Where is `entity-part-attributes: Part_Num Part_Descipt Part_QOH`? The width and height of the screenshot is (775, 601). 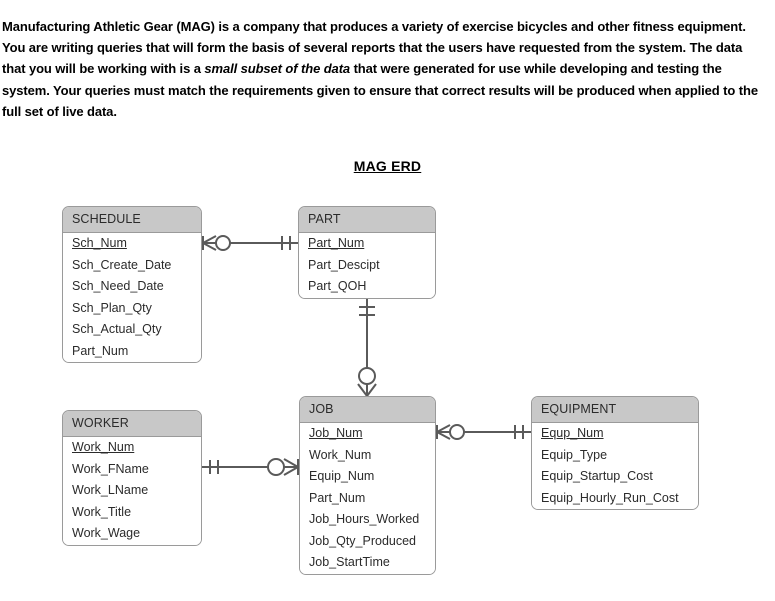
entity-part-attributes: Part_Num Part_Descipt Part_QOH is located at coordinates (367, 265).